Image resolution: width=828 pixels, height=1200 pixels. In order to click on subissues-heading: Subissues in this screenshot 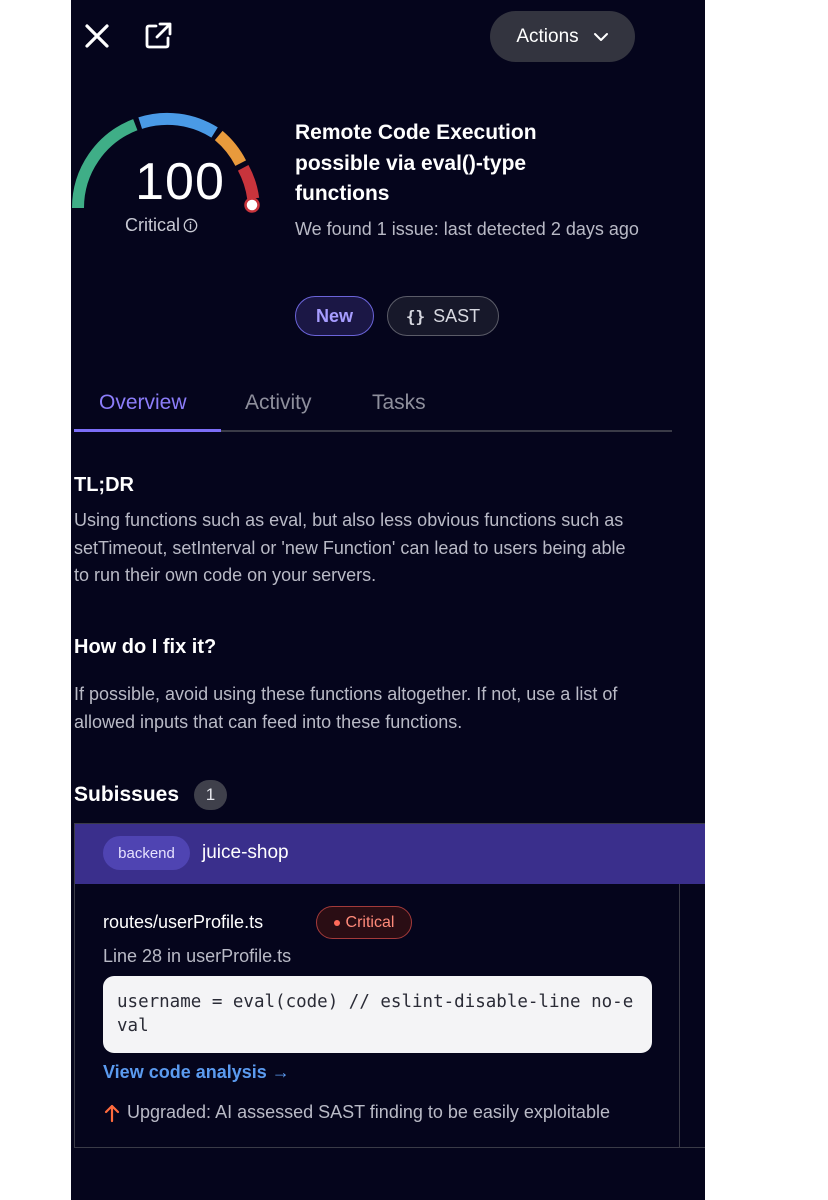, I will do `click(127, 794)`.